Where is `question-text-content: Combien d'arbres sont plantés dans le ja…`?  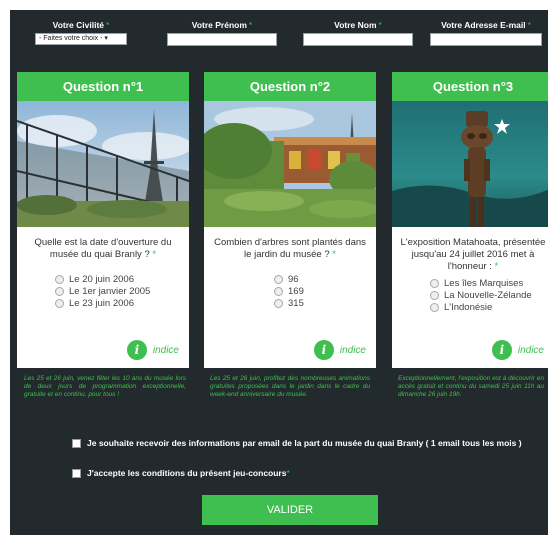
question-text-content: Combien d'arbres sont plantés dans le ja… is located at coordinates (290, 248).